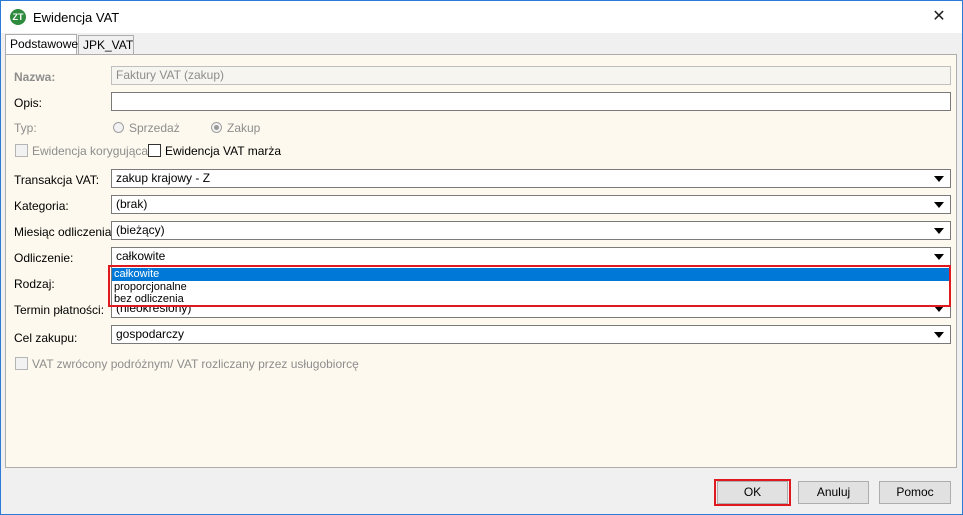  What do you see at coordinates (28, 103) in the screenshot?
I see `opis-label: Opis:` at bounding box center [28, 103].